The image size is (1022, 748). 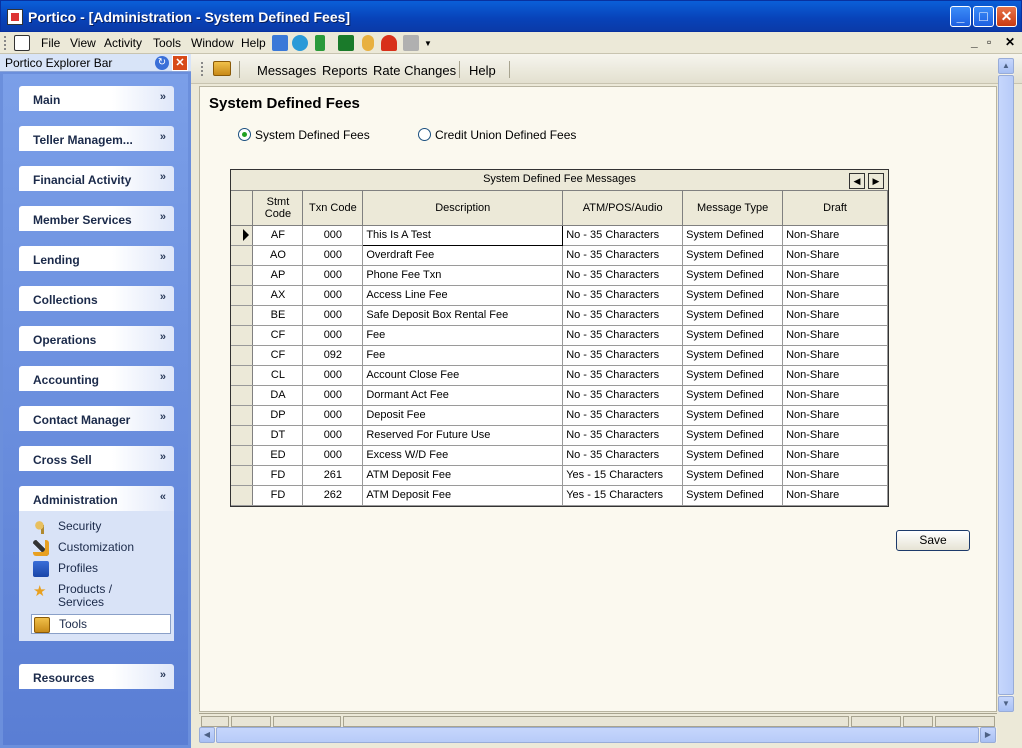 I want to click on stmt-code-cell: AX, so click(x=278, y=295).